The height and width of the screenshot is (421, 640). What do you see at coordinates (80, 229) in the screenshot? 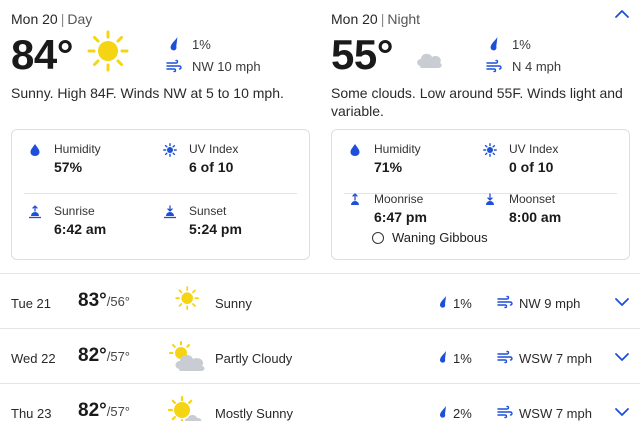
I see `day-sunrise-value: 6:42 am` at bounding box center [80, 229].